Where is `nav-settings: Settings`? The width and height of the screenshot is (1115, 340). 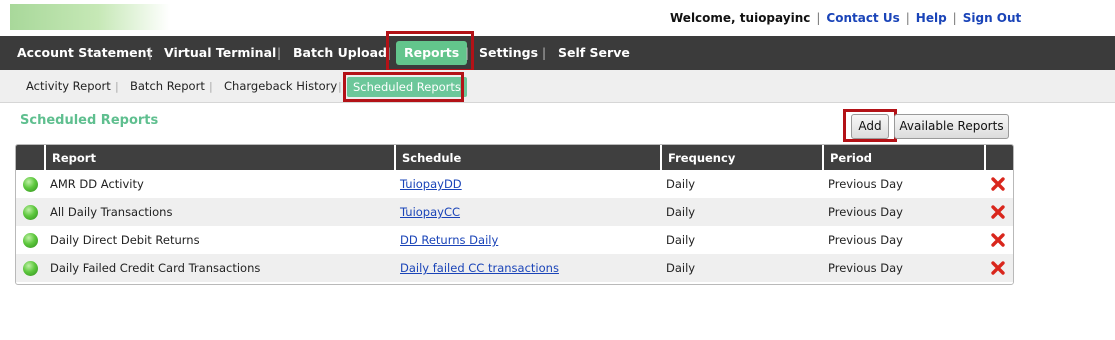
nav-settings: Settings is located at coordinates (508, 53).